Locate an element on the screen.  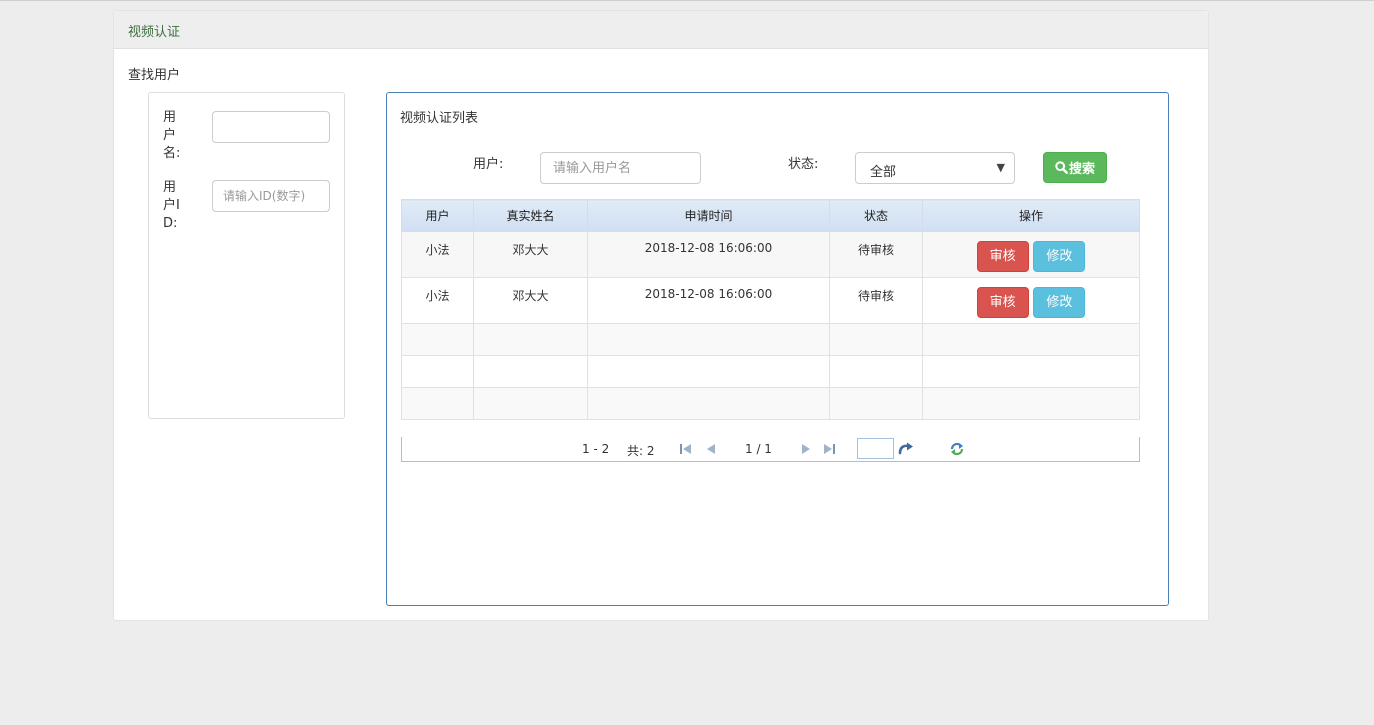
chevron-down-icon: ▼ is located at coordinates (1000, 167).